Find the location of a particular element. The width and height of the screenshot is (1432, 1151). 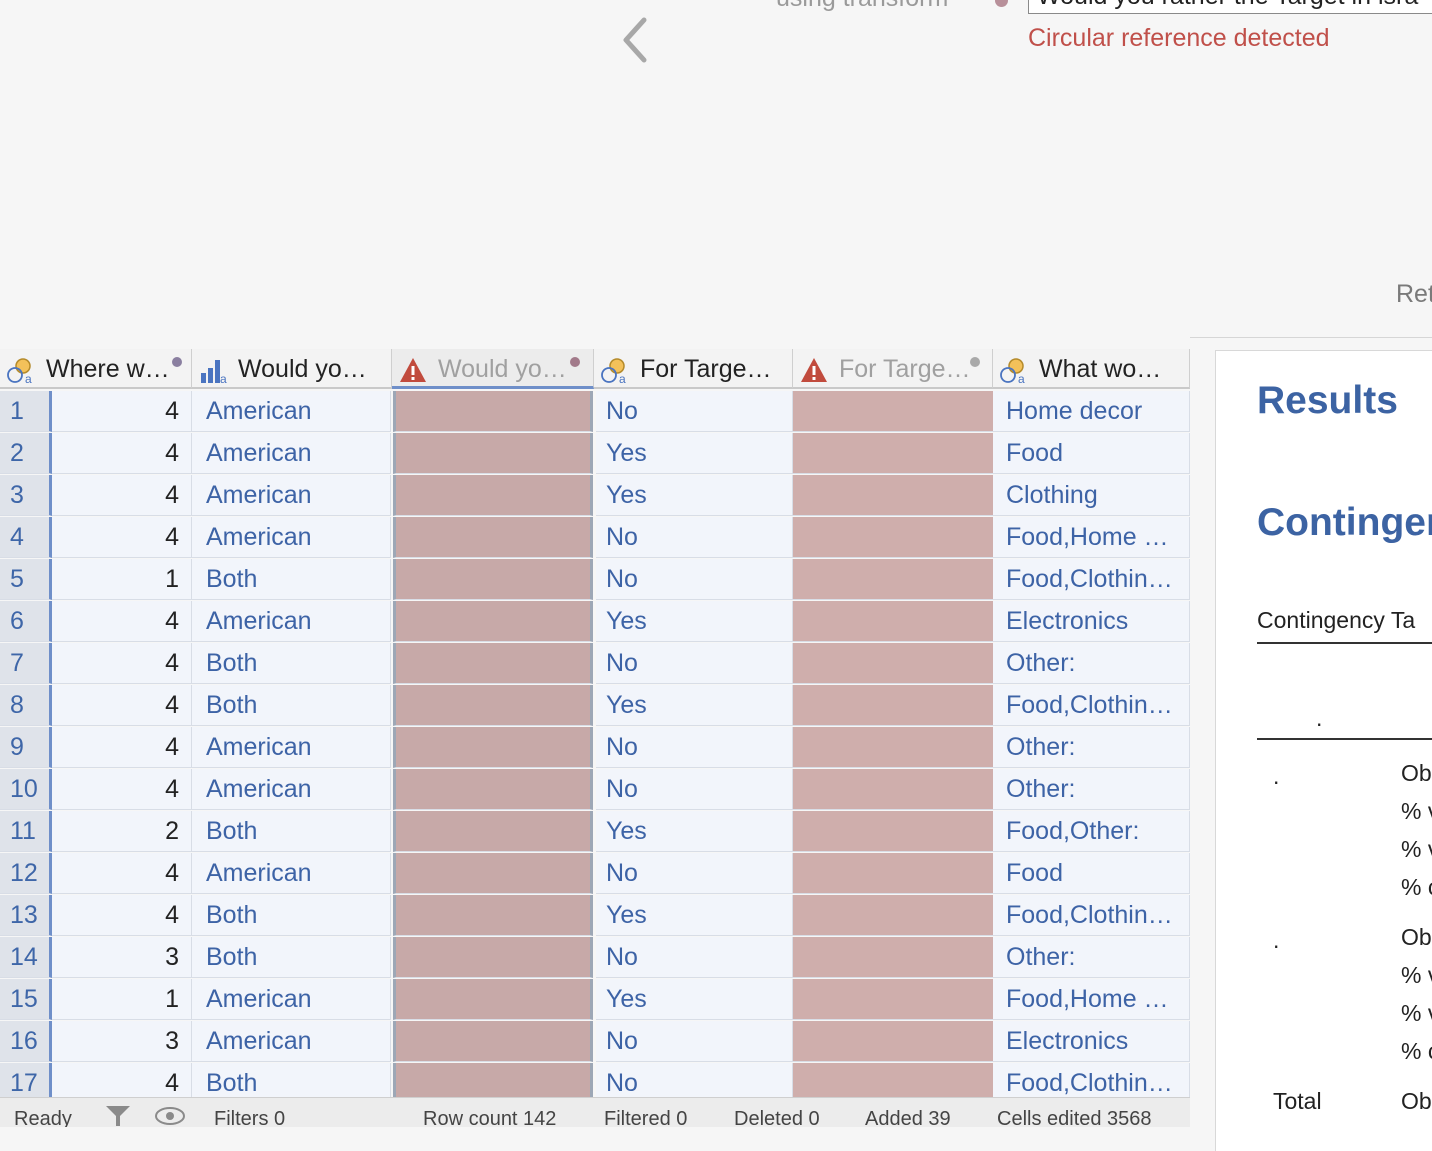

cell-what: Food,Other: is located at coordinates (1091, 831).